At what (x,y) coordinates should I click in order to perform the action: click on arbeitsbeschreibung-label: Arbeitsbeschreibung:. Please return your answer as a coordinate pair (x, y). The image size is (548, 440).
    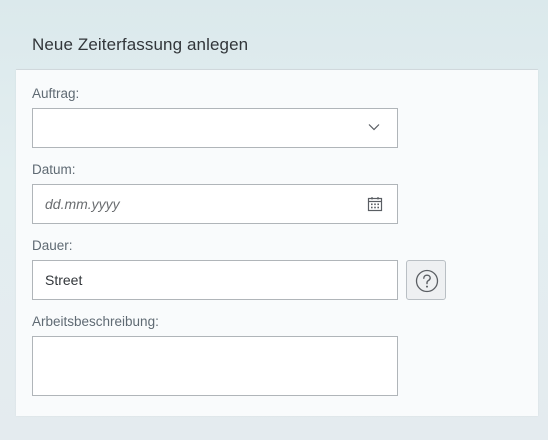
    Looking at the image, I should click on (95, 321).